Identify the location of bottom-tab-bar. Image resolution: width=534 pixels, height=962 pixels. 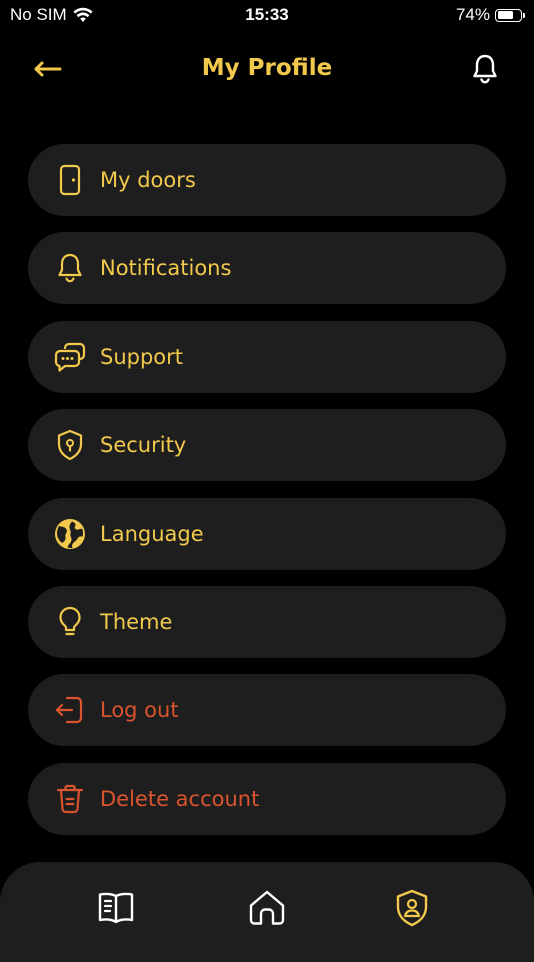
(267, 912).